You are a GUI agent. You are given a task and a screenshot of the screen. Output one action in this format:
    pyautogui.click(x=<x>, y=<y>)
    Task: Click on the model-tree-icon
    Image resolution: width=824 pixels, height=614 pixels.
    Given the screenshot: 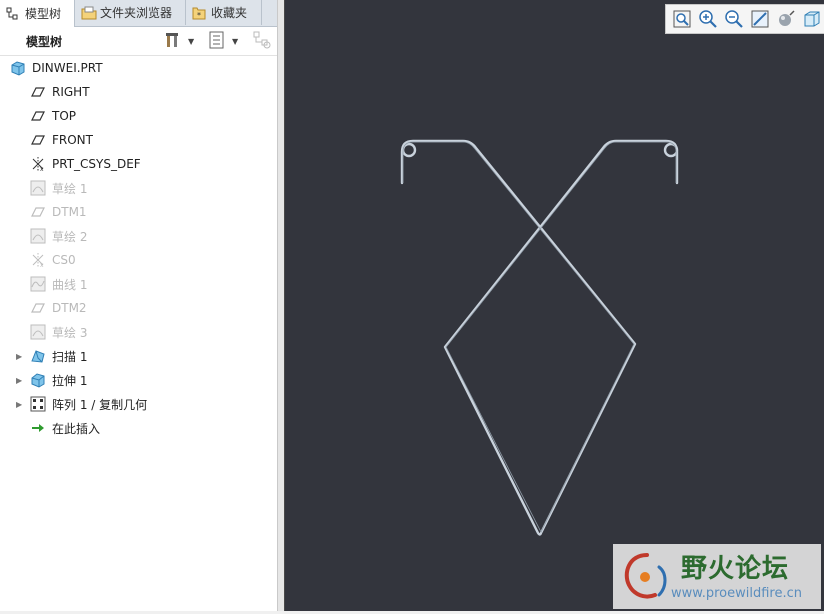 What is the action you would take?
    pyautogui.click(x=13, y=14)
    